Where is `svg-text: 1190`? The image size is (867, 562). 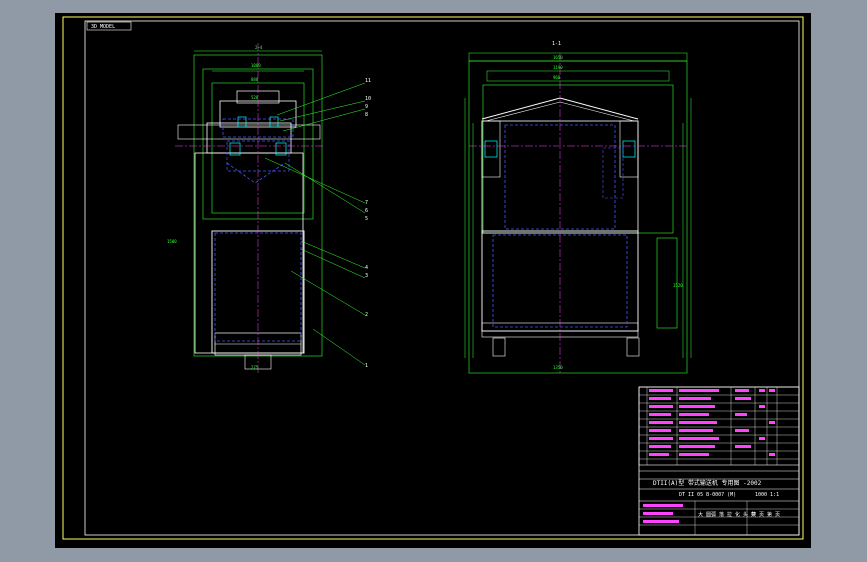
svg-text: 1190 is located at coordinates (558, 67).